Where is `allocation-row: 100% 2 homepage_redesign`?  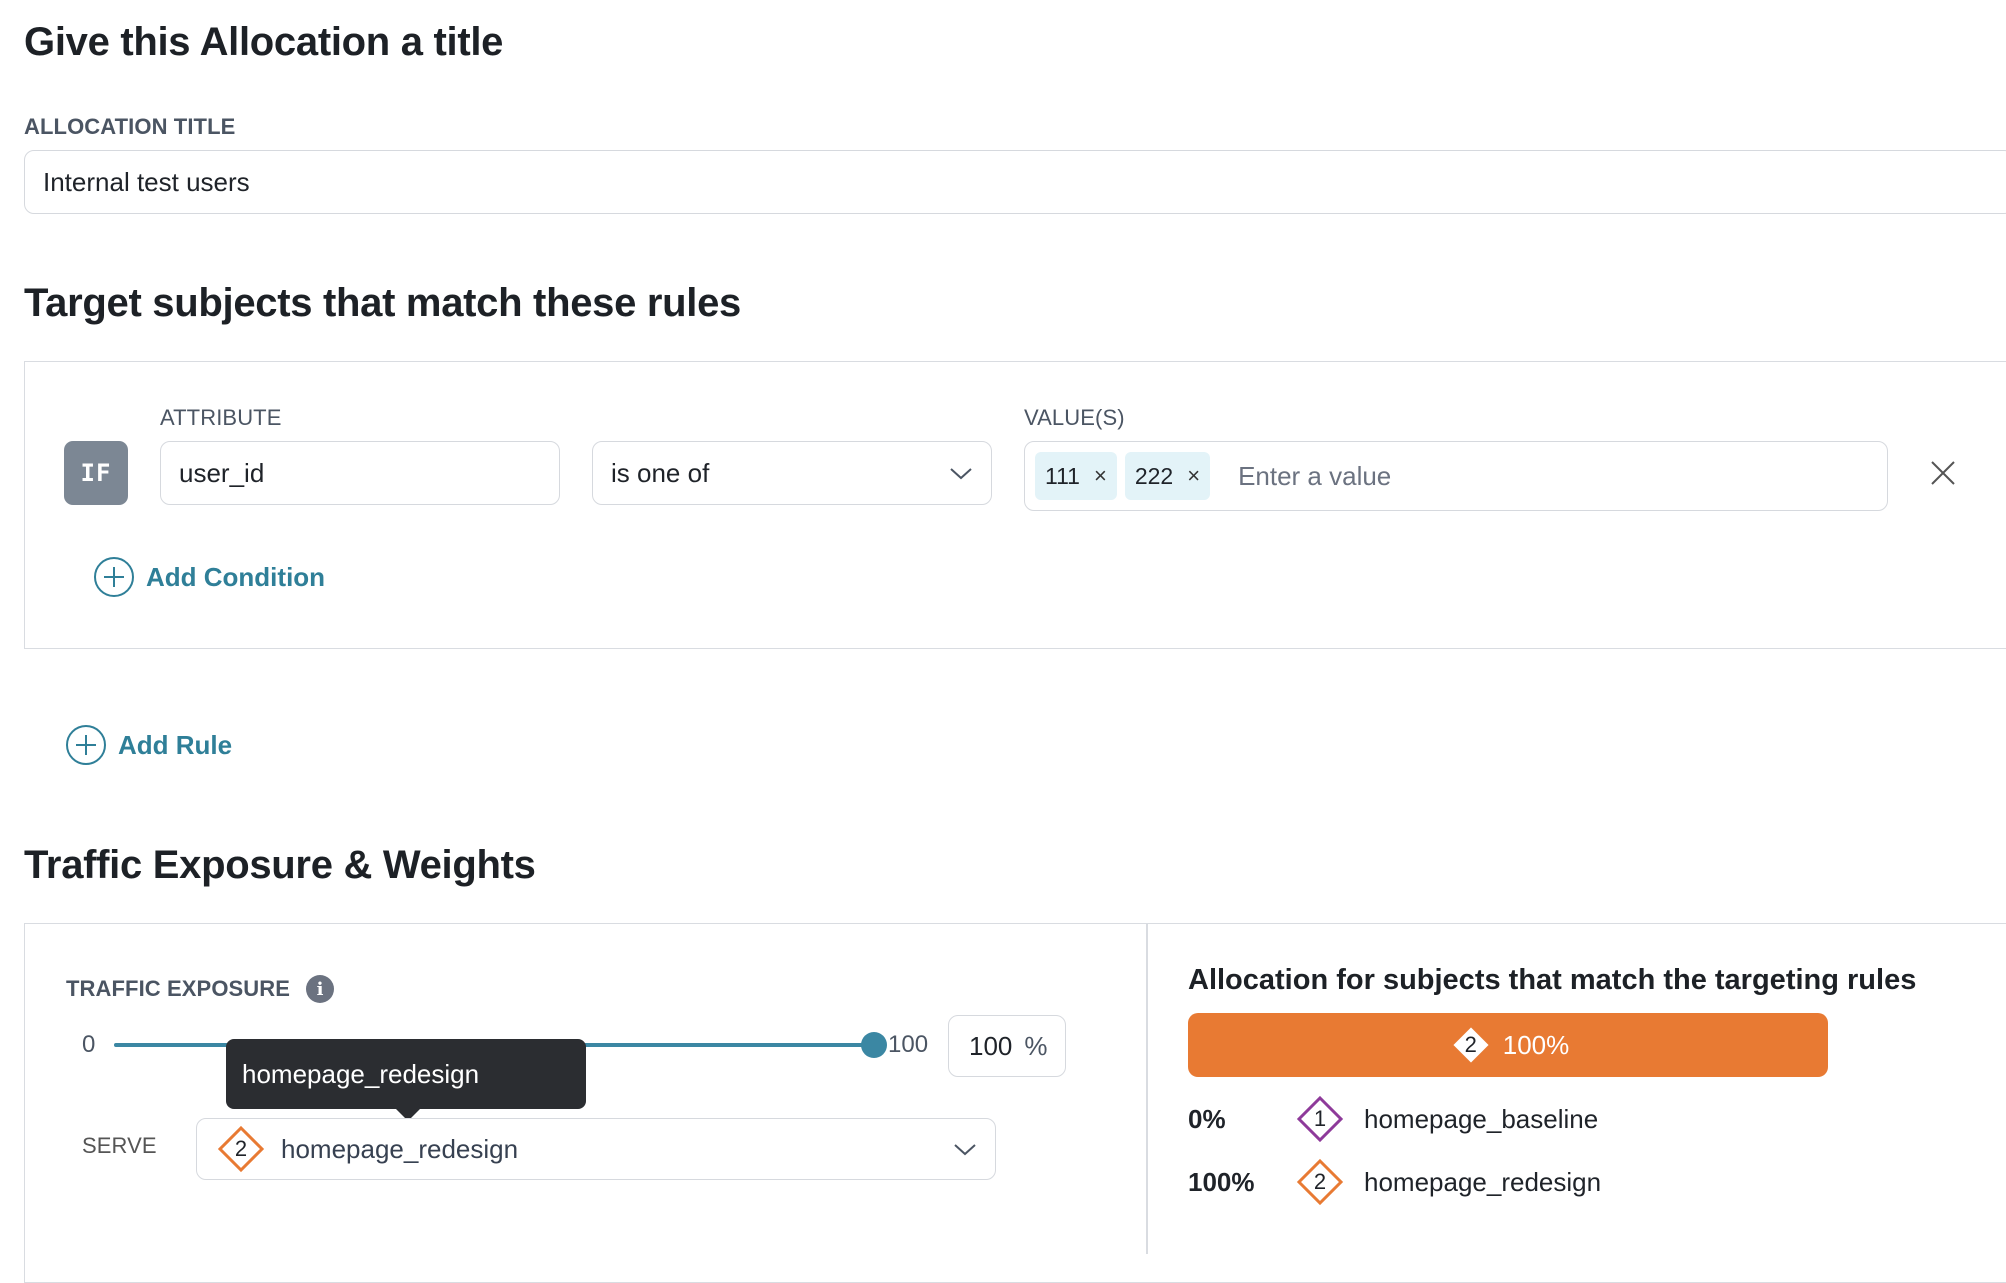 allocation-row: 100% 2 homepage_redesign is located at coordinates (1394, 1182).